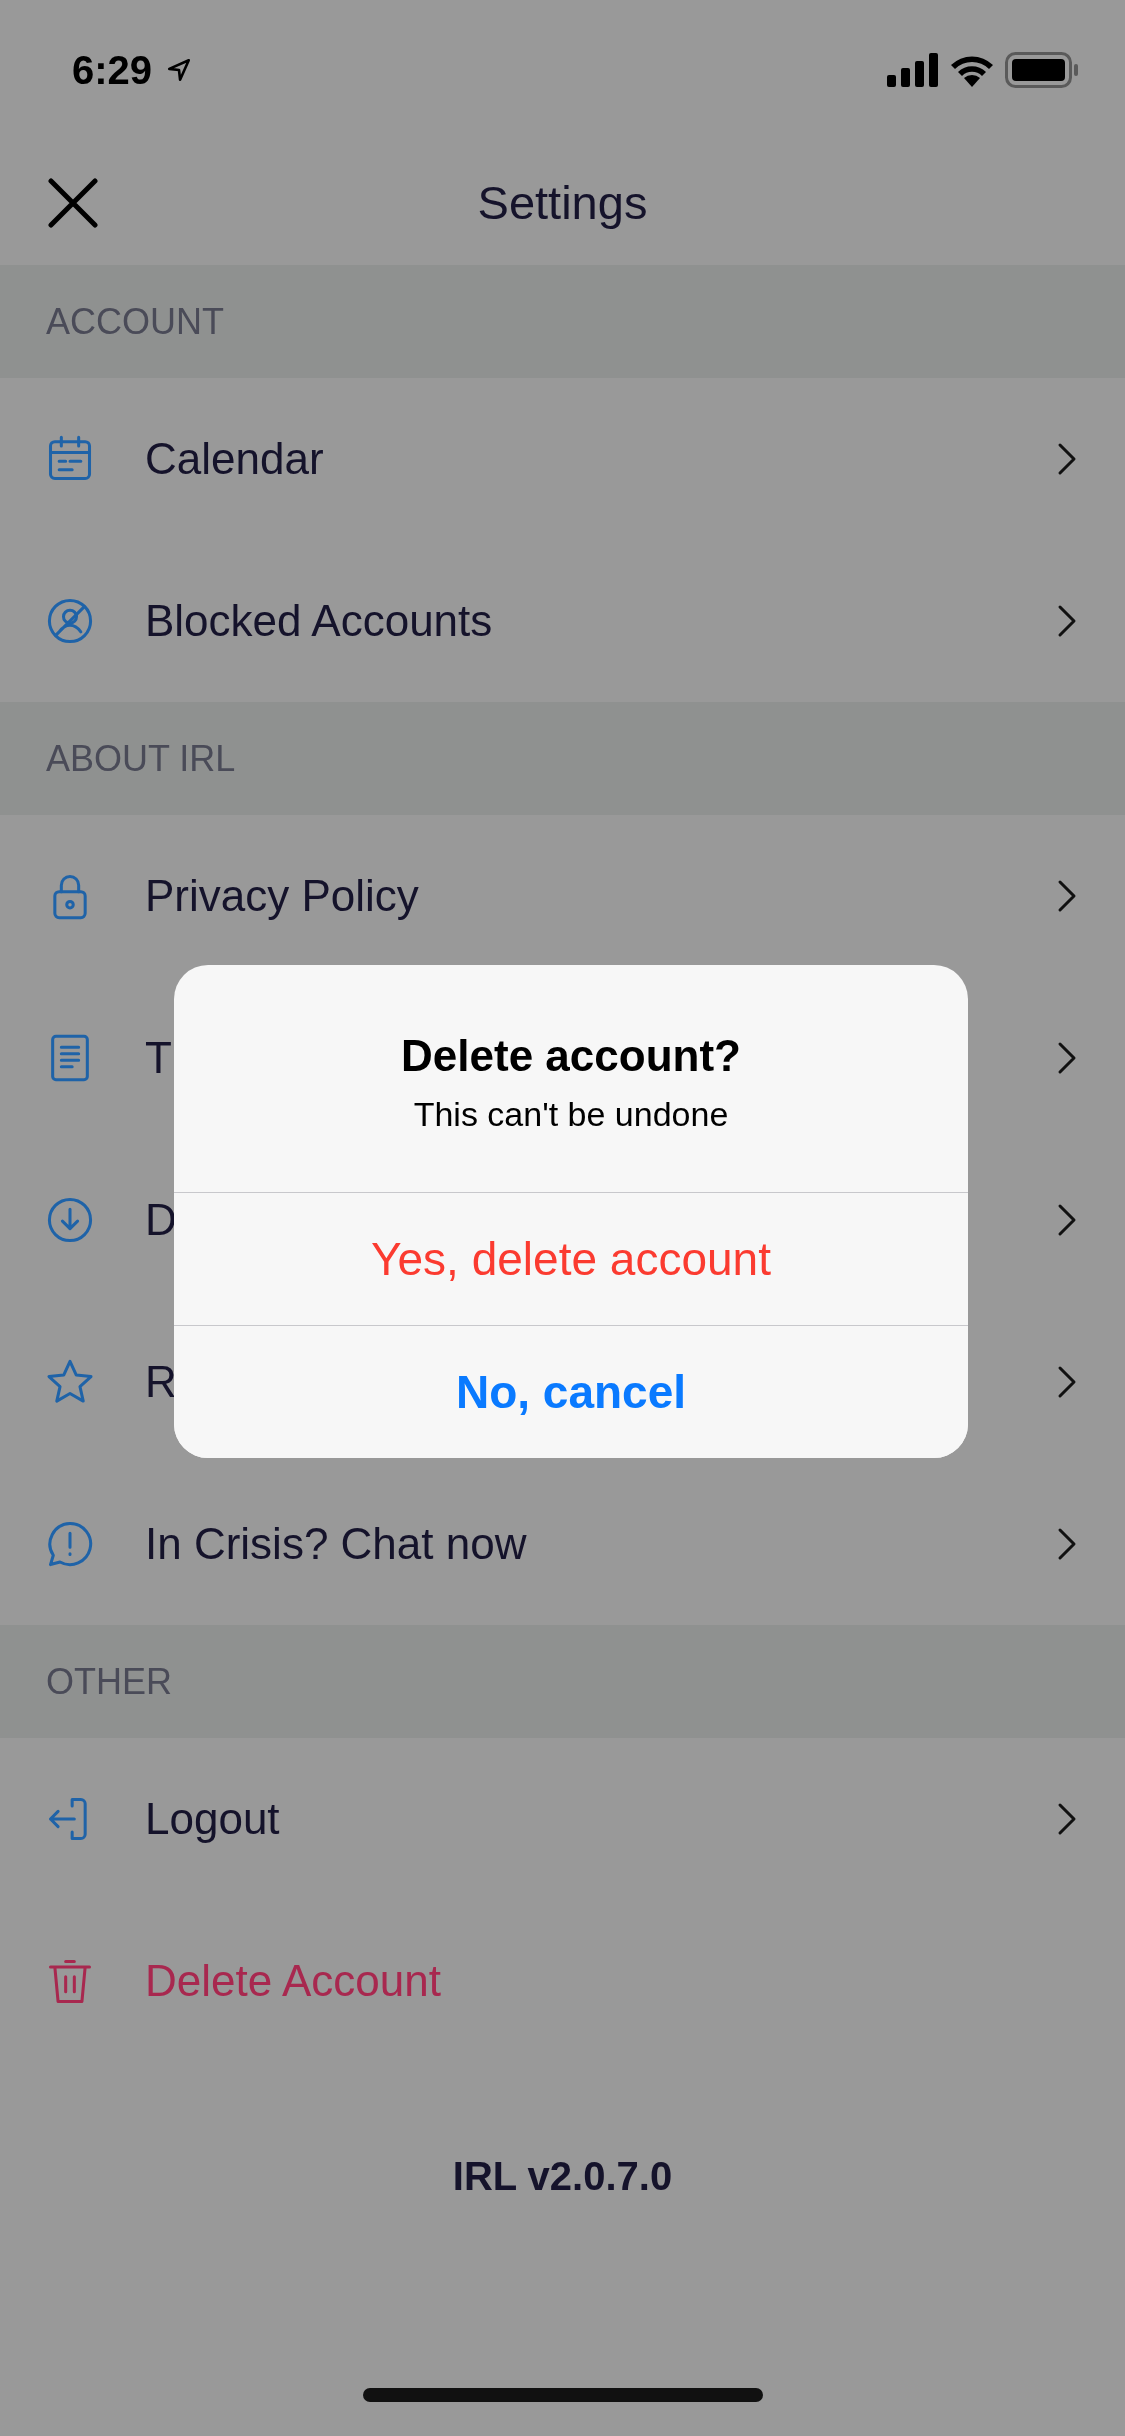 This screenshot has height=2436, width=1125. What do you see at coordinates (73, 203) in the screenshot?
I see `close-icon` at bounding box center [73, 203].